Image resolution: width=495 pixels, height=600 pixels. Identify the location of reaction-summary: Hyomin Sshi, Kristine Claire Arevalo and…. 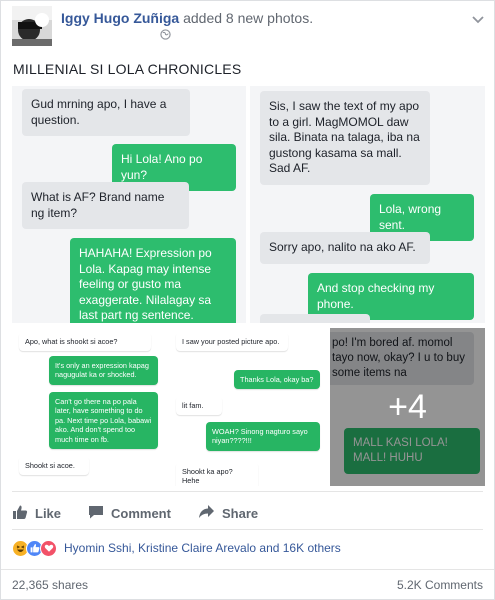
(176, 548).